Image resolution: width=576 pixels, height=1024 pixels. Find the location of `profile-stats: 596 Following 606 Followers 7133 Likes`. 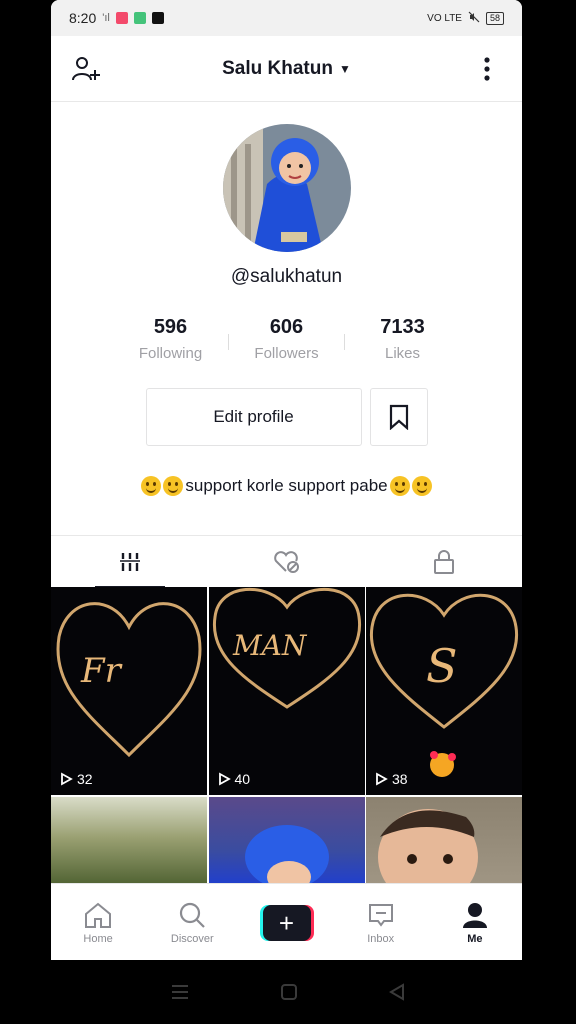

profile-stats: 596 Following 606 Followers 7133 Likes is located at coordinates (286, 339).